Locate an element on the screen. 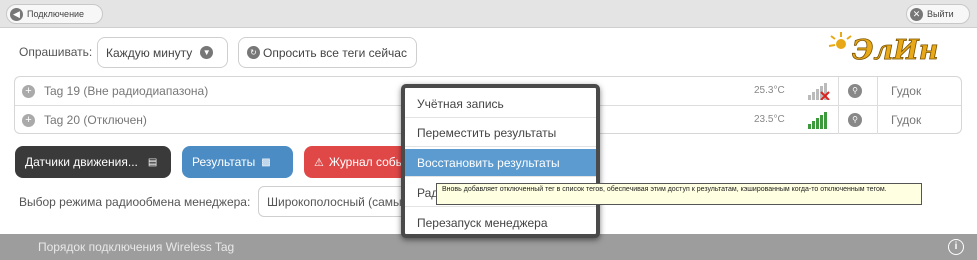 The image size is (977, 260). tag-name: Tag 19 (Вне радиодиапазона) is located at coordinates (126, 91).